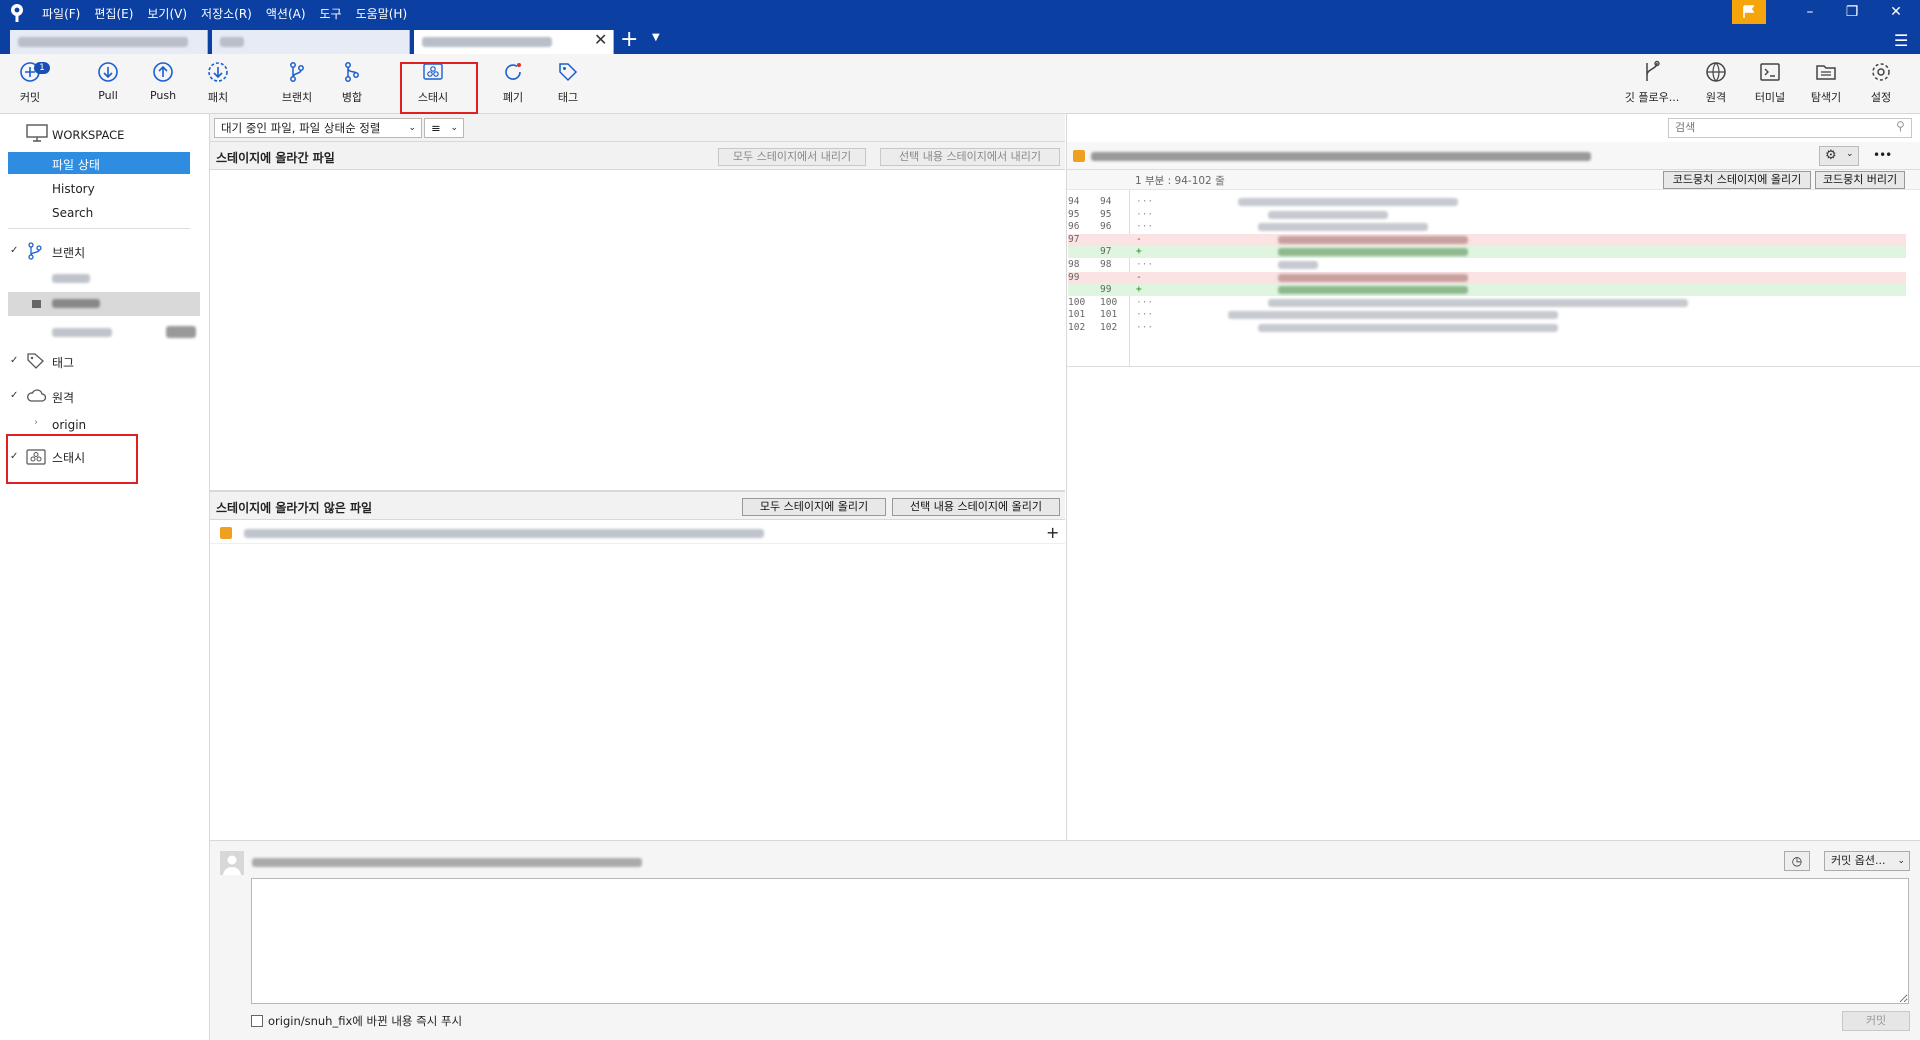 Image resolution: width=1920 pixels, height=1040 pixels. What do you see at coordinates (1790, 128) in the screenshot?
I see `search-input` at bounding box center [1790, 128].